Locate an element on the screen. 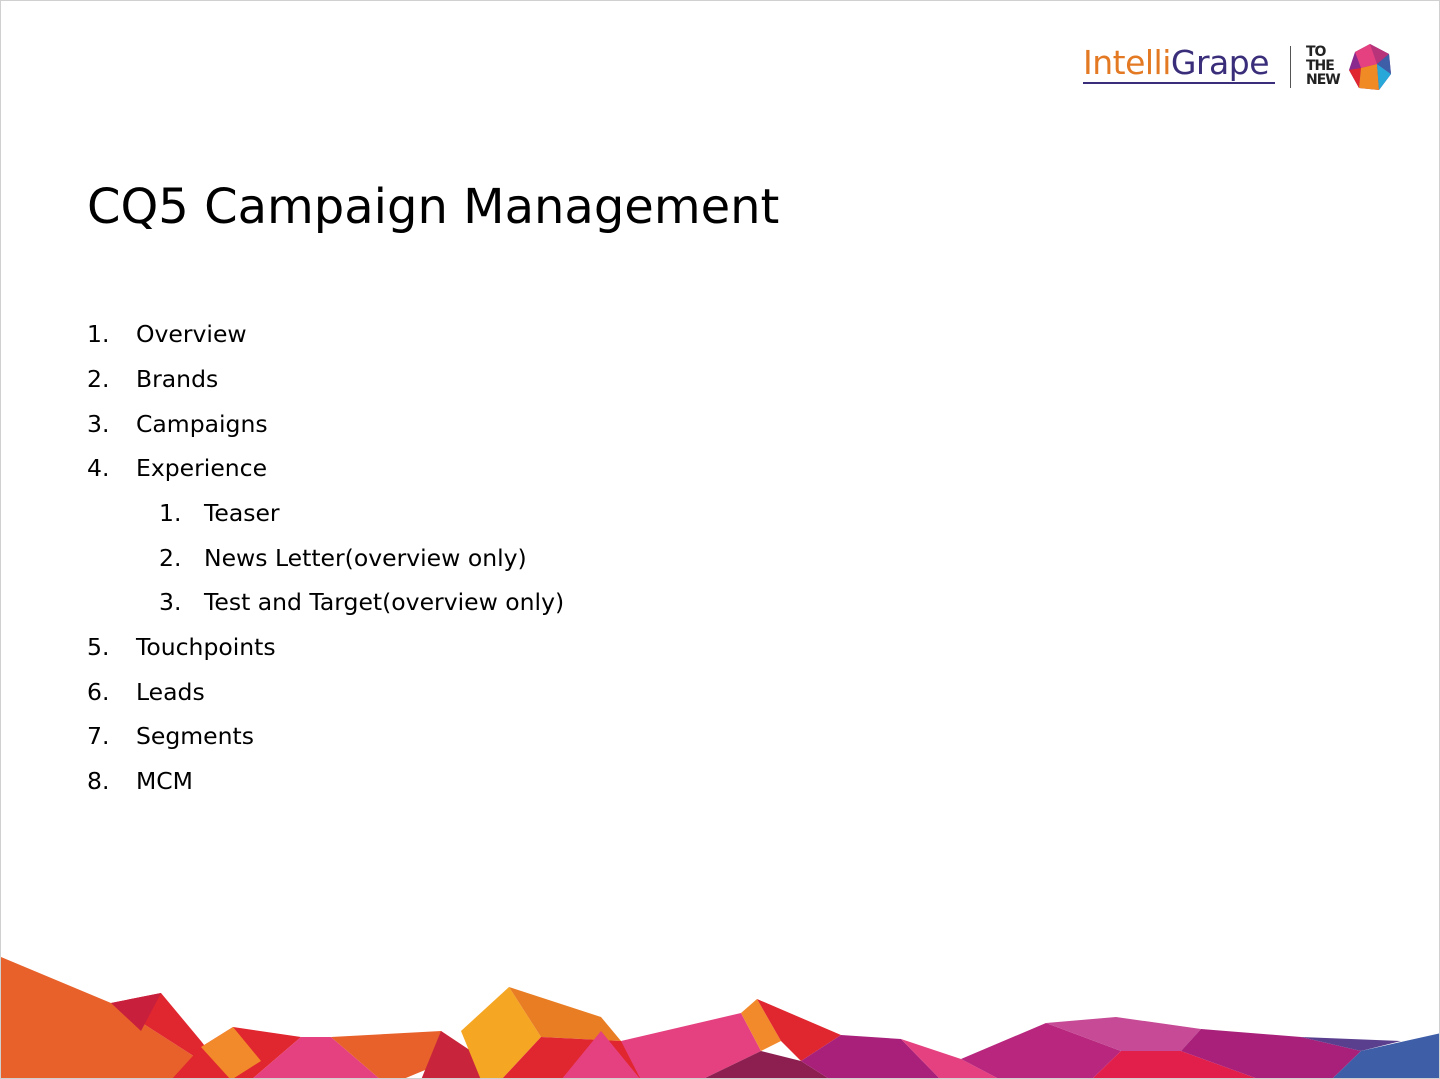  logo-tagline: TO THE NEW is located at coordinates (1323, 66).